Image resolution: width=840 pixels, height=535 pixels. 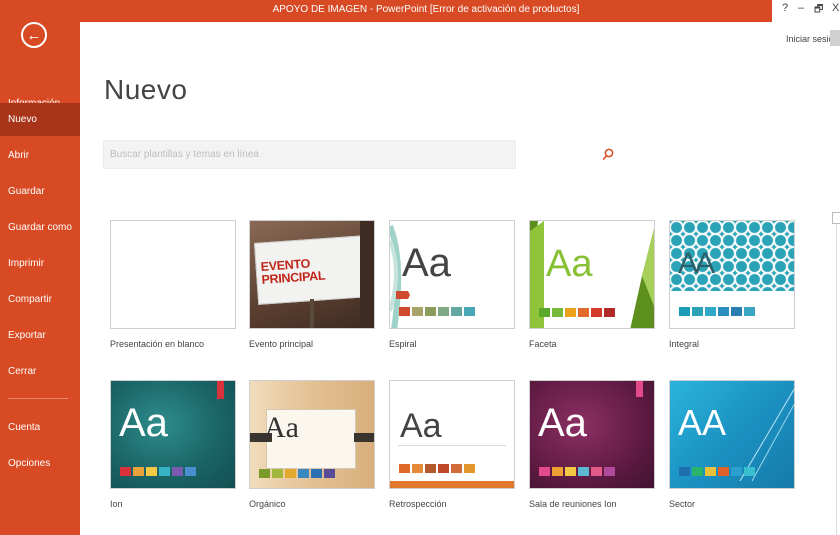 What do you see at coordinates (281, 344) in the screenshot?
I see `template-label: Evento principal` at bounding box center [281, 344].